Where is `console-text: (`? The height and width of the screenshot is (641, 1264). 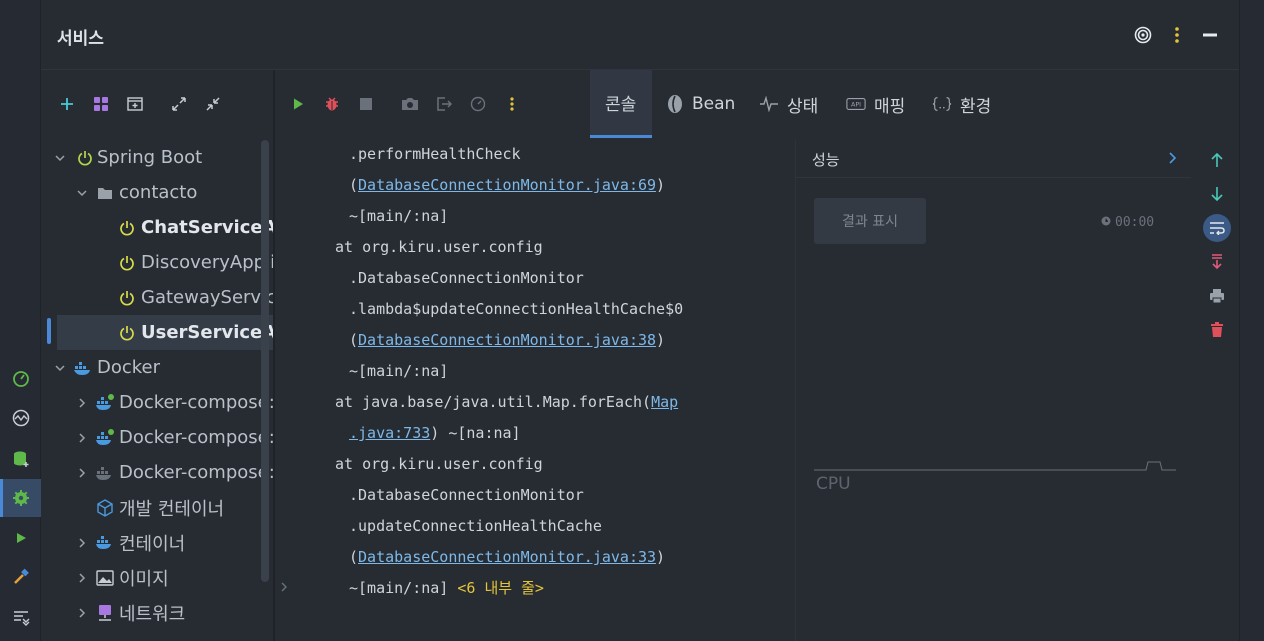 console-text: ( is located at coordinates (354, 557).